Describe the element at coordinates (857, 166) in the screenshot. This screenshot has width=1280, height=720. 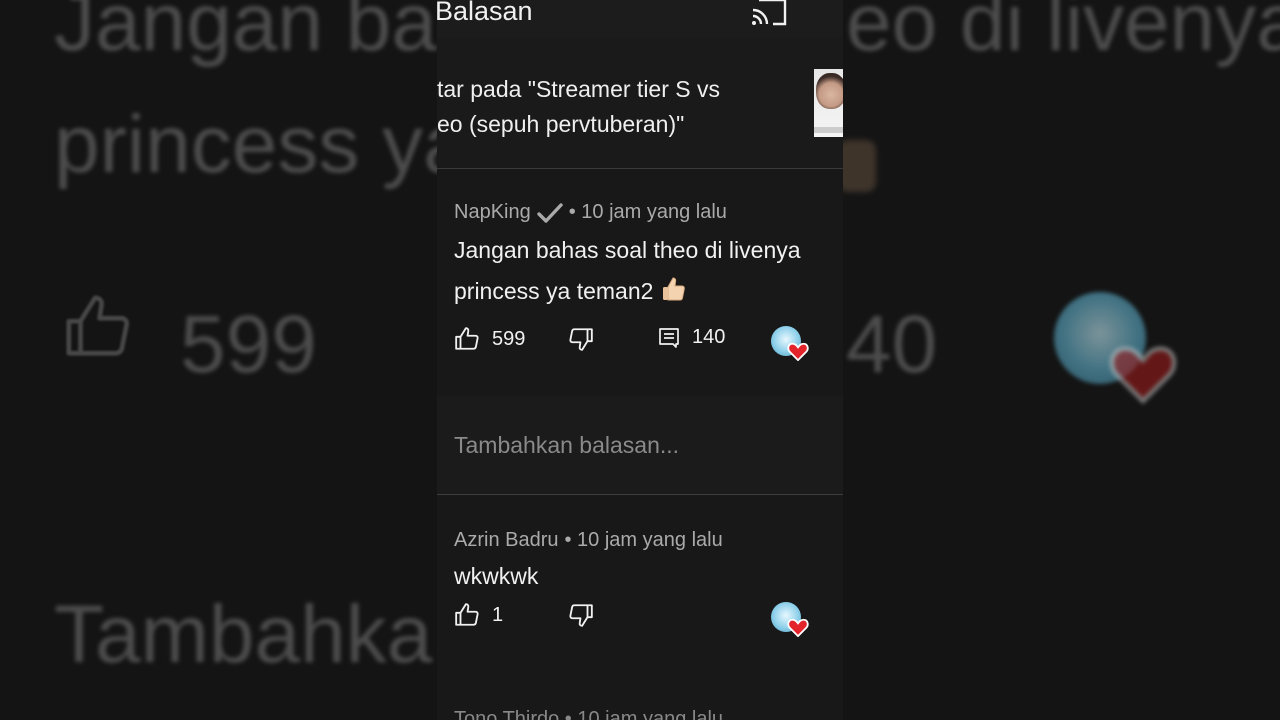
I see `background-thumbs-emoji` at that location.